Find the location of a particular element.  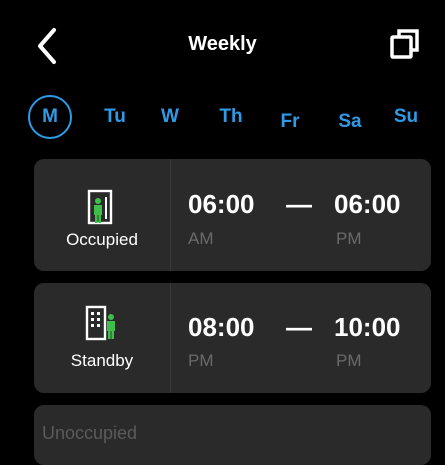

mode-panel: Occupied is located at coordinates (102, 215).